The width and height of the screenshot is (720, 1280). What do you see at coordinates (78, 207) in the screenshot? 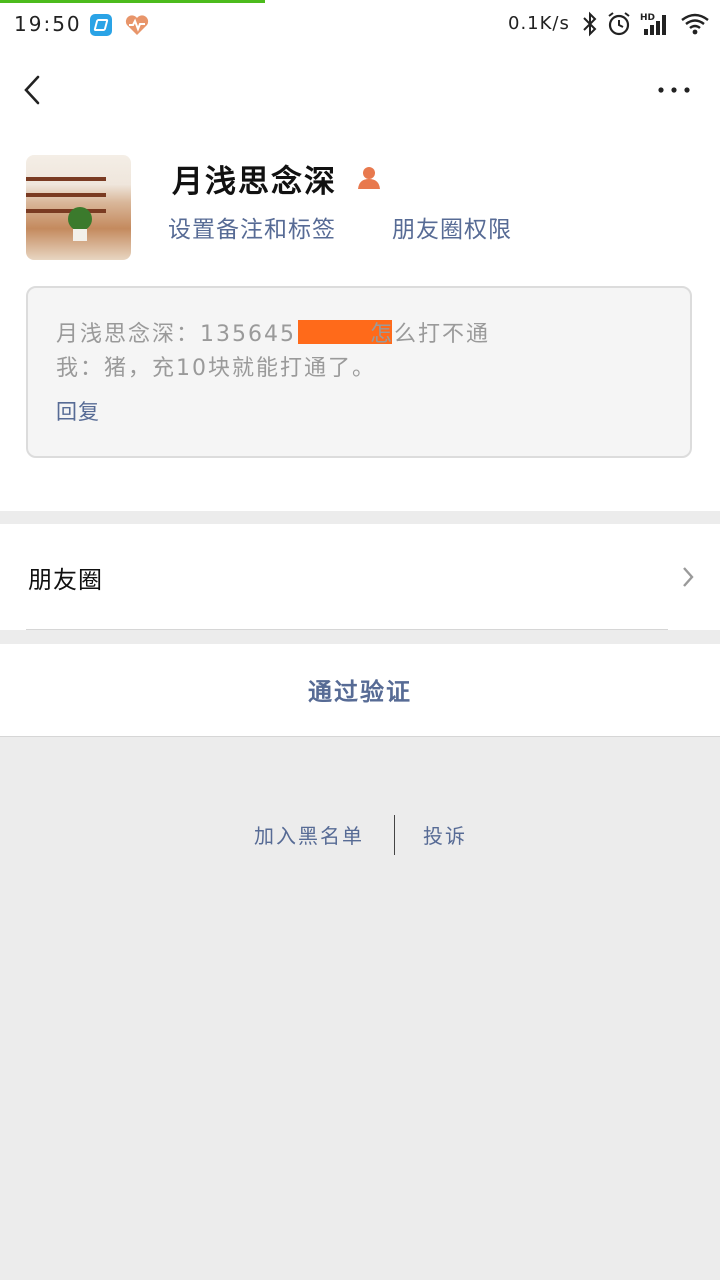
I see `avatar` at bounding box center [78, 207].